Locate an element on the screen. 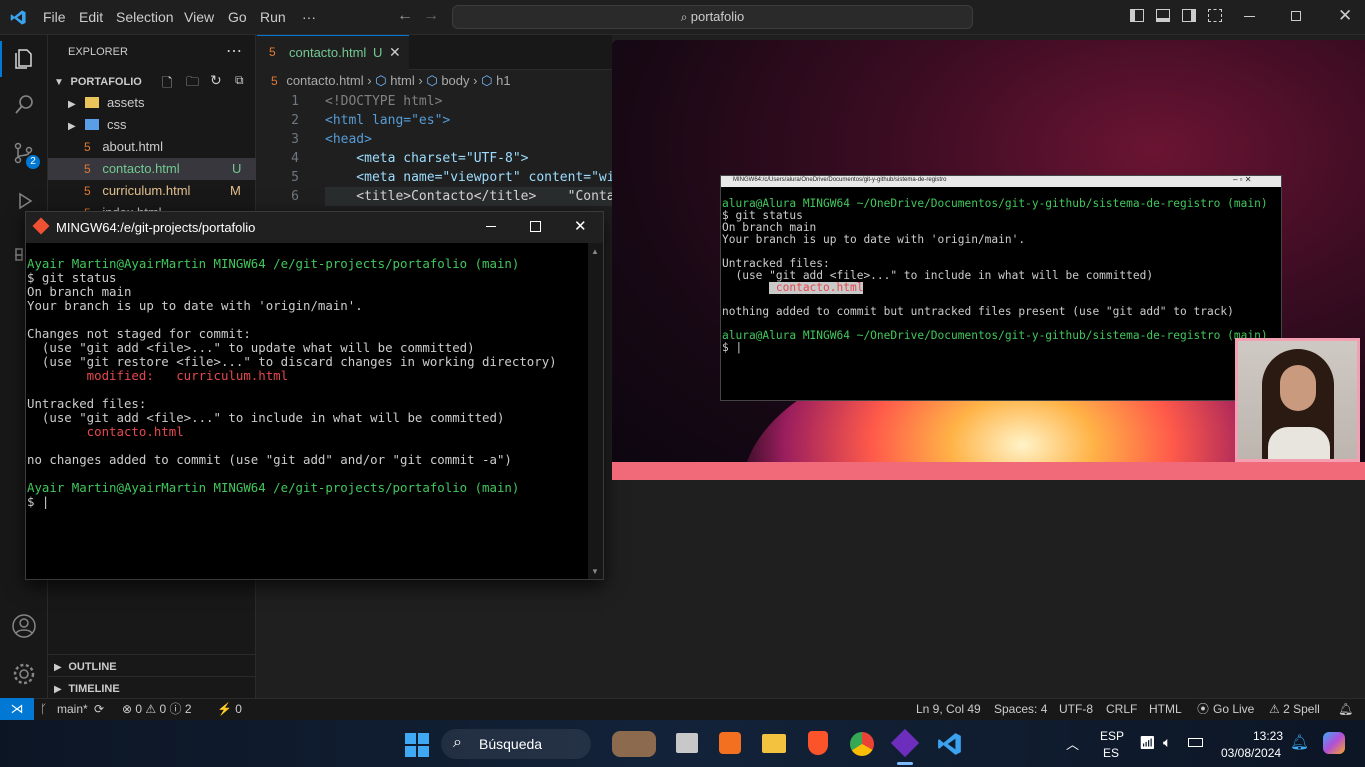  chevron-right-icon: ▶ is located at coordinates (72, 104).